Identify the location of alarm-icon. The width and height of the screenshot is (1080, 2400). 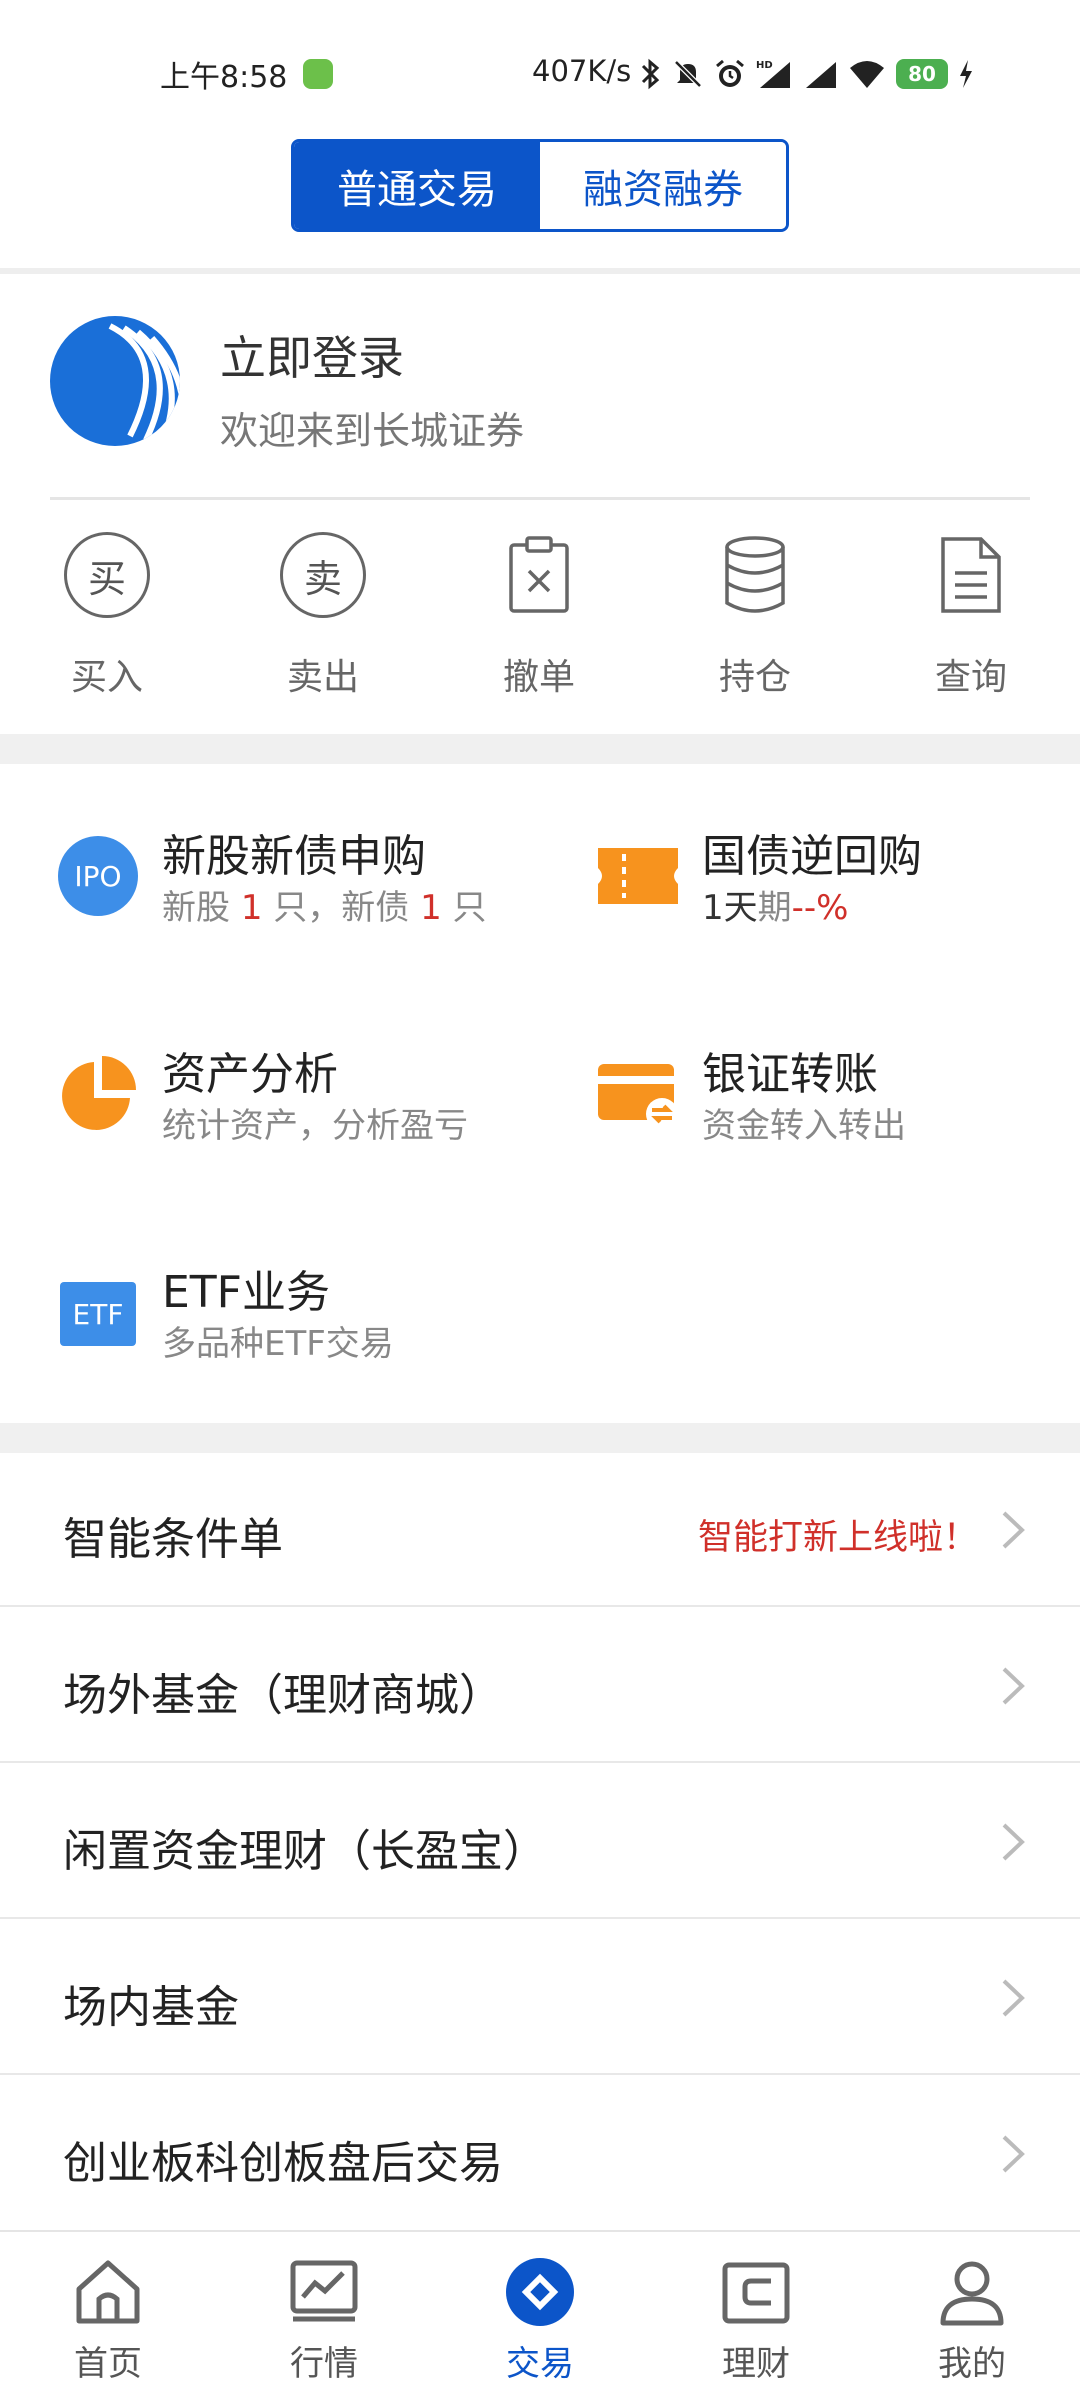
(730, 73).